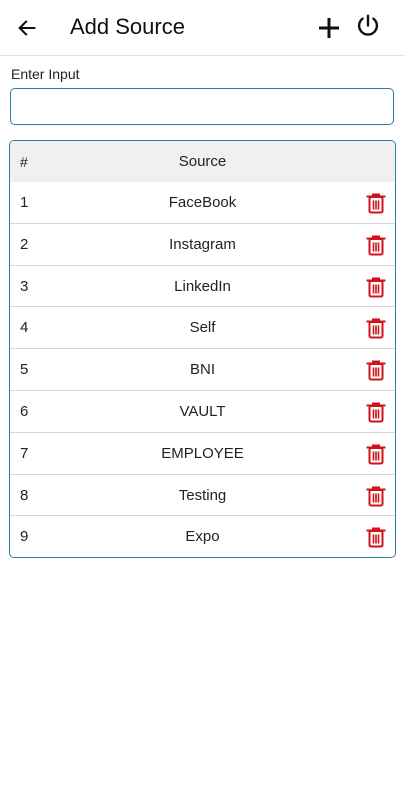  I want to click on app-bar: Add Source, so click(202, 28).